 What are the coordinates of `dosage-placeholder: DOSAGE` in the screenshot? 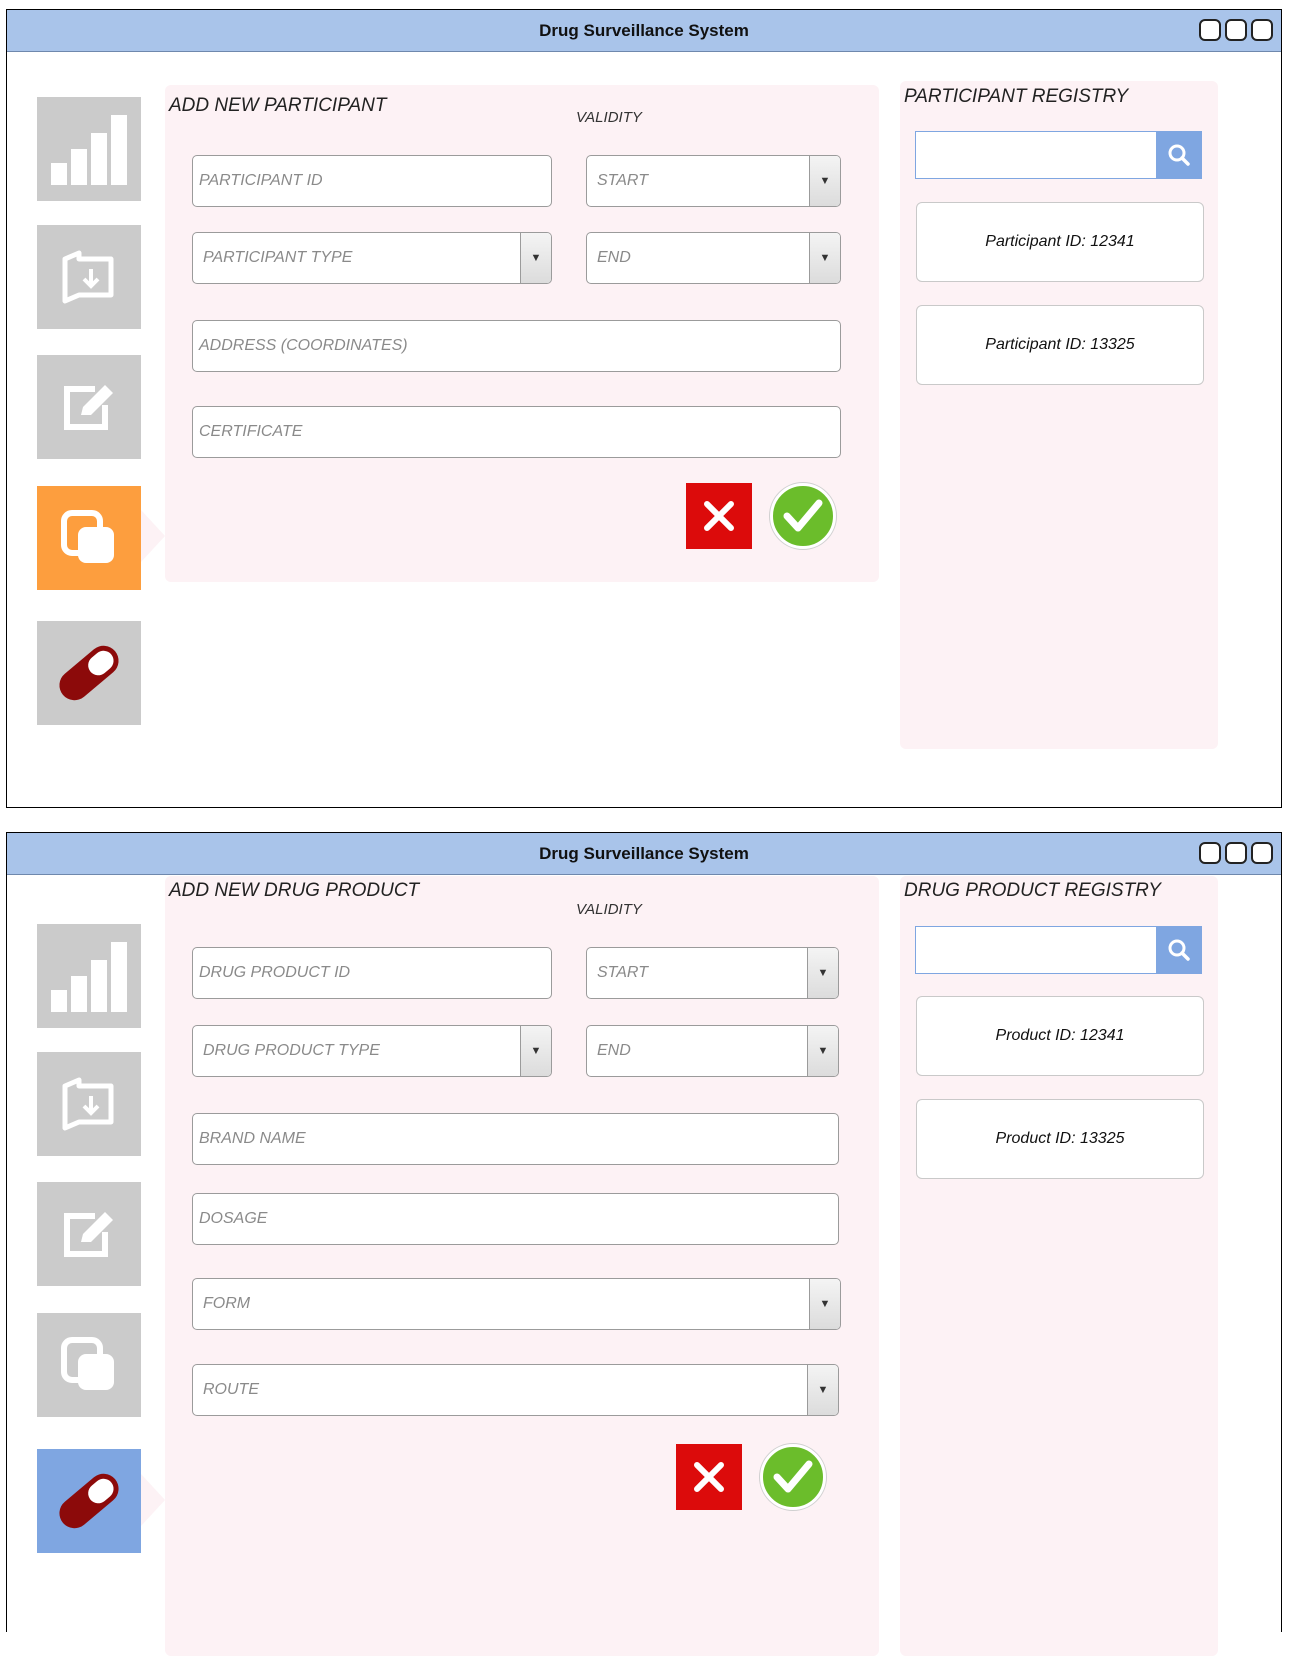 It's located at (233, 1218).